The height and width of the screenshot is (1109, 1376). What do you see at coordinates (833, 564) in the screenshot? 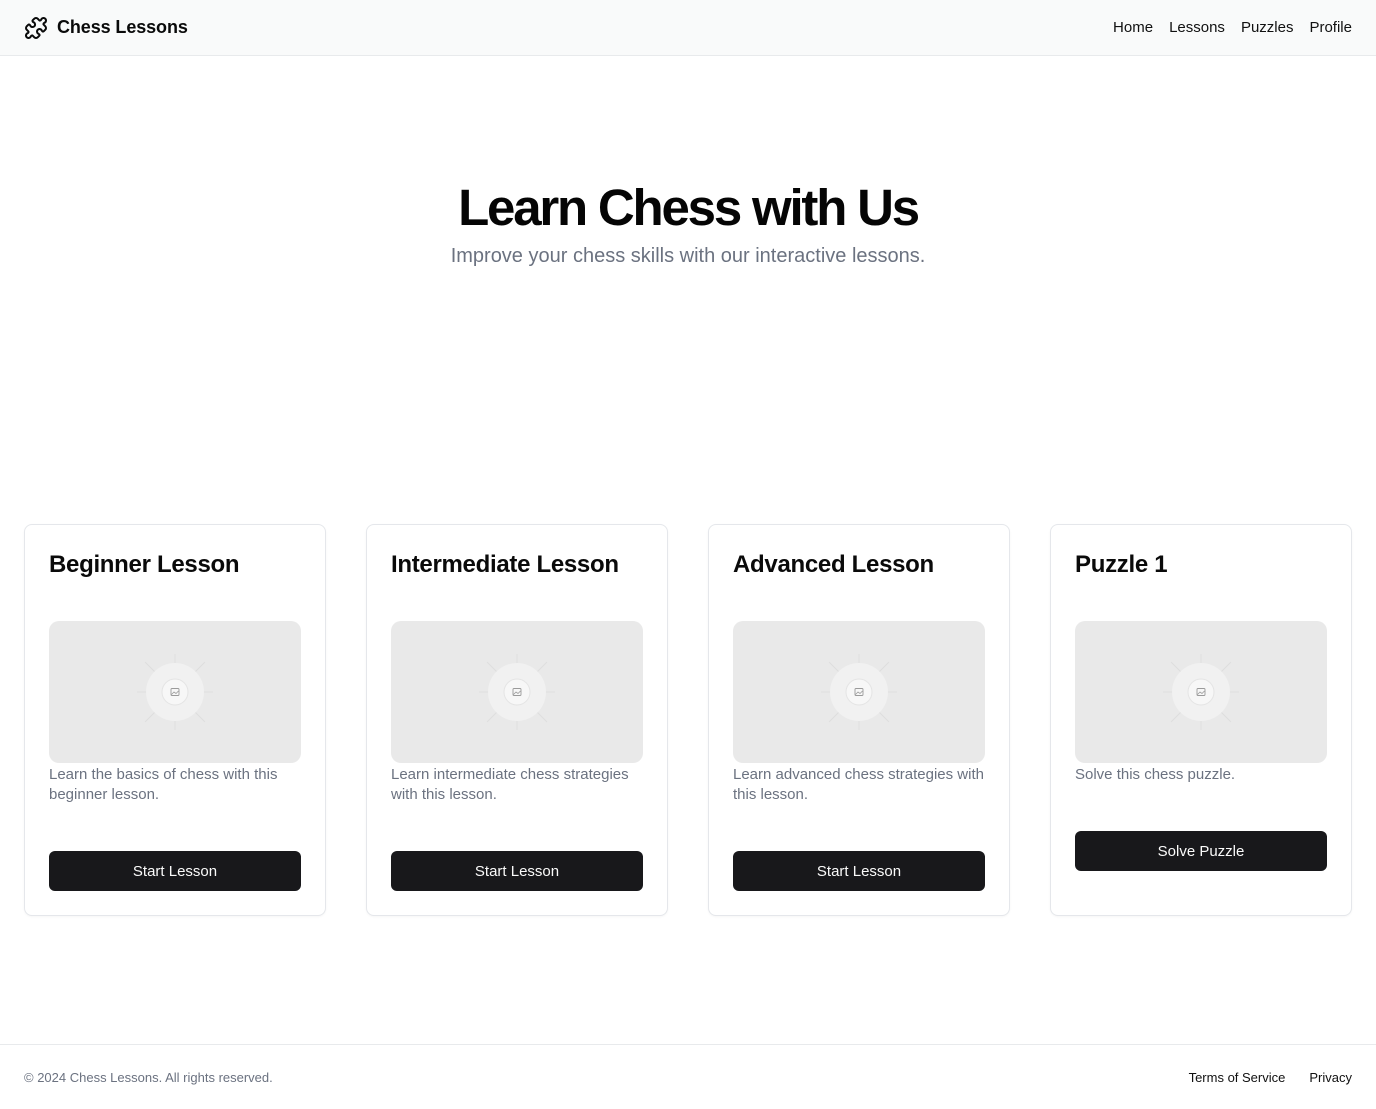
I see `card-title: Advanced Lesson` at bounding box center [833, 564].